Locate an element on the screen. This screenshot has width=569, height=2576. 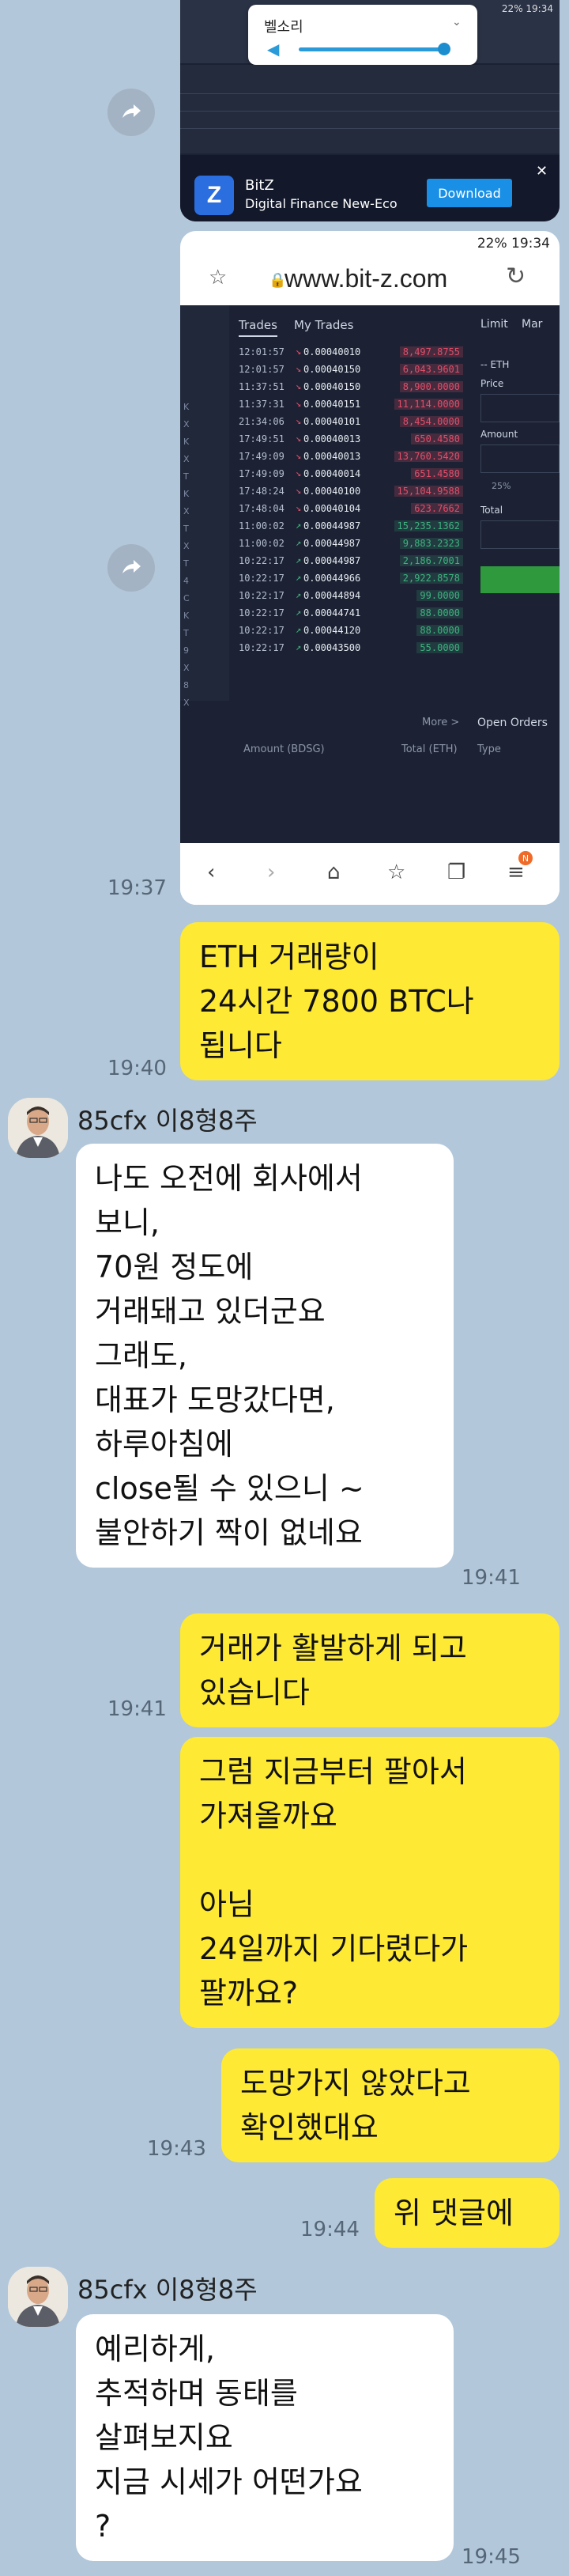
message-line: 거래돼고 있더군요 is located at coordinates (210, 1311).